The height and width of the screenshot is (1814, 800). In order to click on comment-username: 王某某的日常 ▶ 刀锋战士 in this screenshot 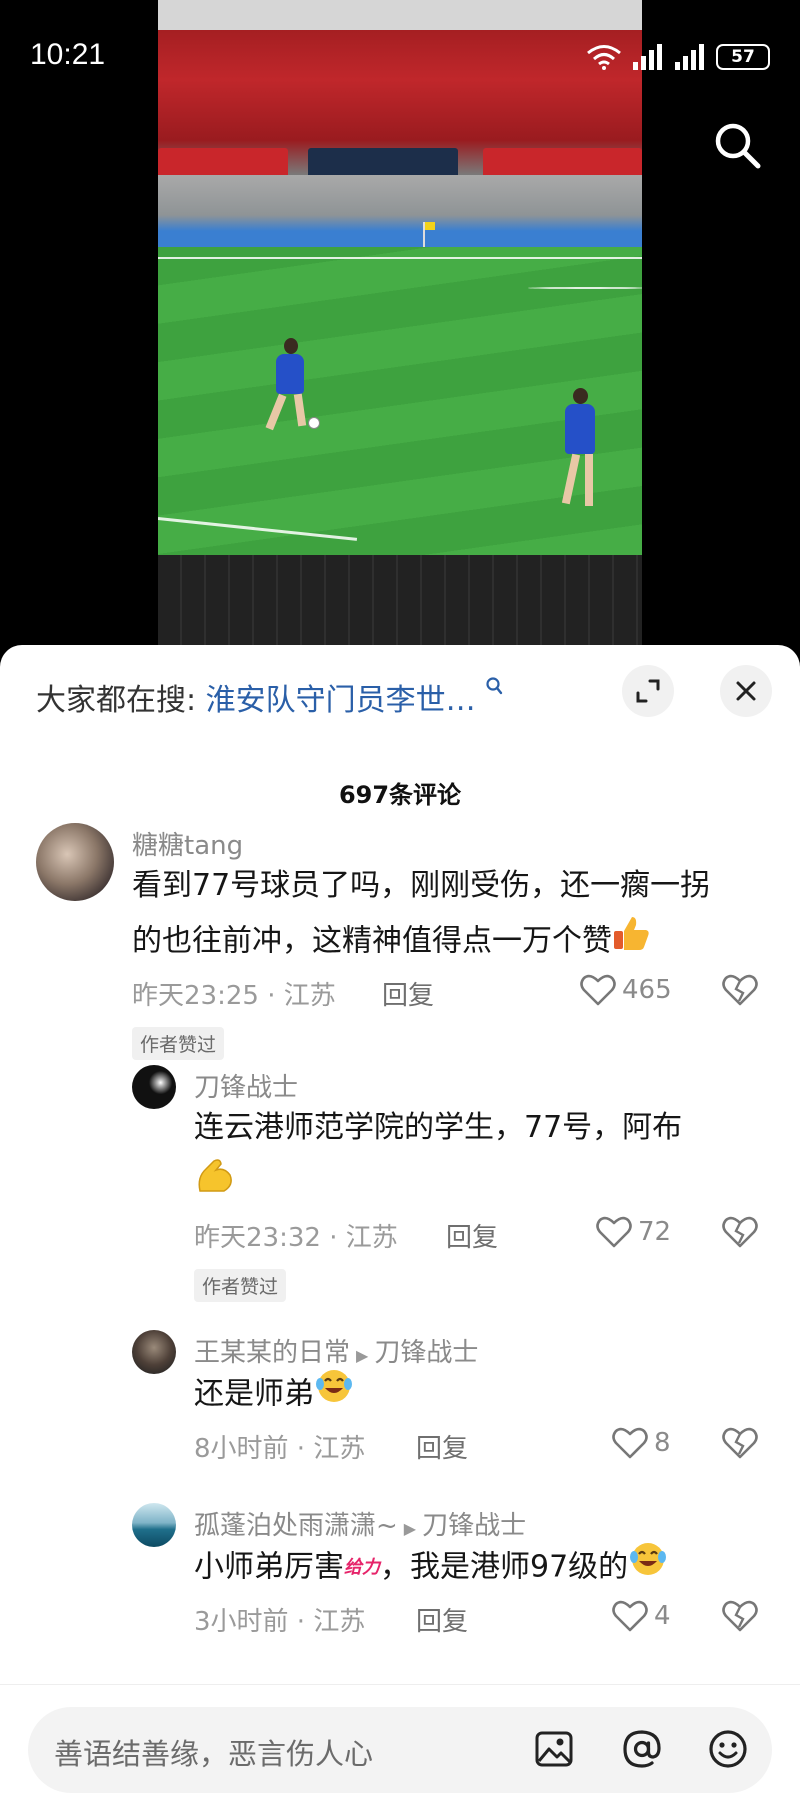, I will do `click(336, 1350)`.